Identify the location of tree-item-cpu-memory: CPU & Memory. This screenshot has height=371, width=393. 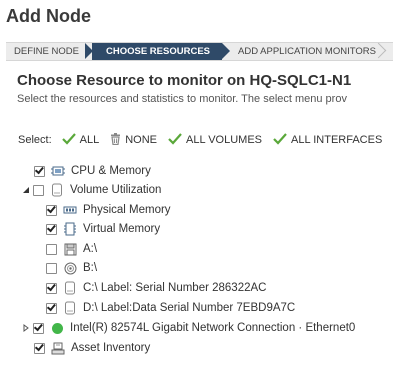
(92, 171).